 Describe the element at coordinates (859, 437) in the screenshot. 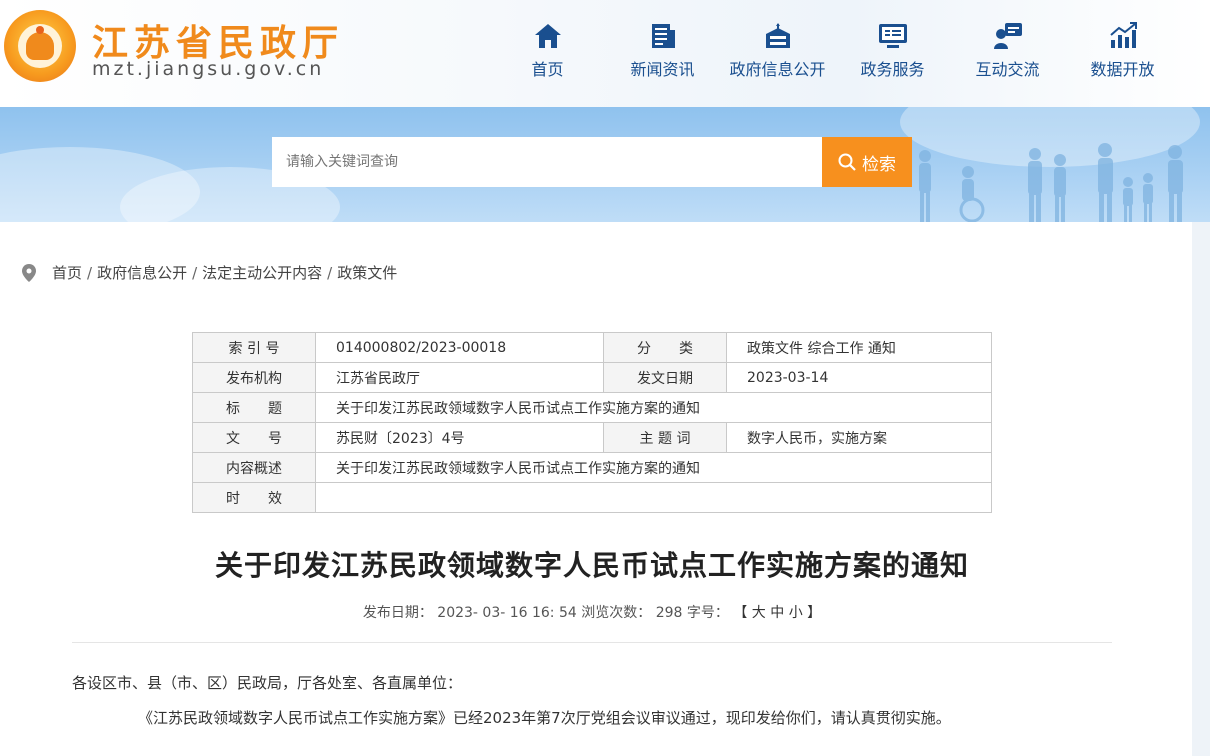

I see `keywords-value: 数字人民币，实施方案` at that location.